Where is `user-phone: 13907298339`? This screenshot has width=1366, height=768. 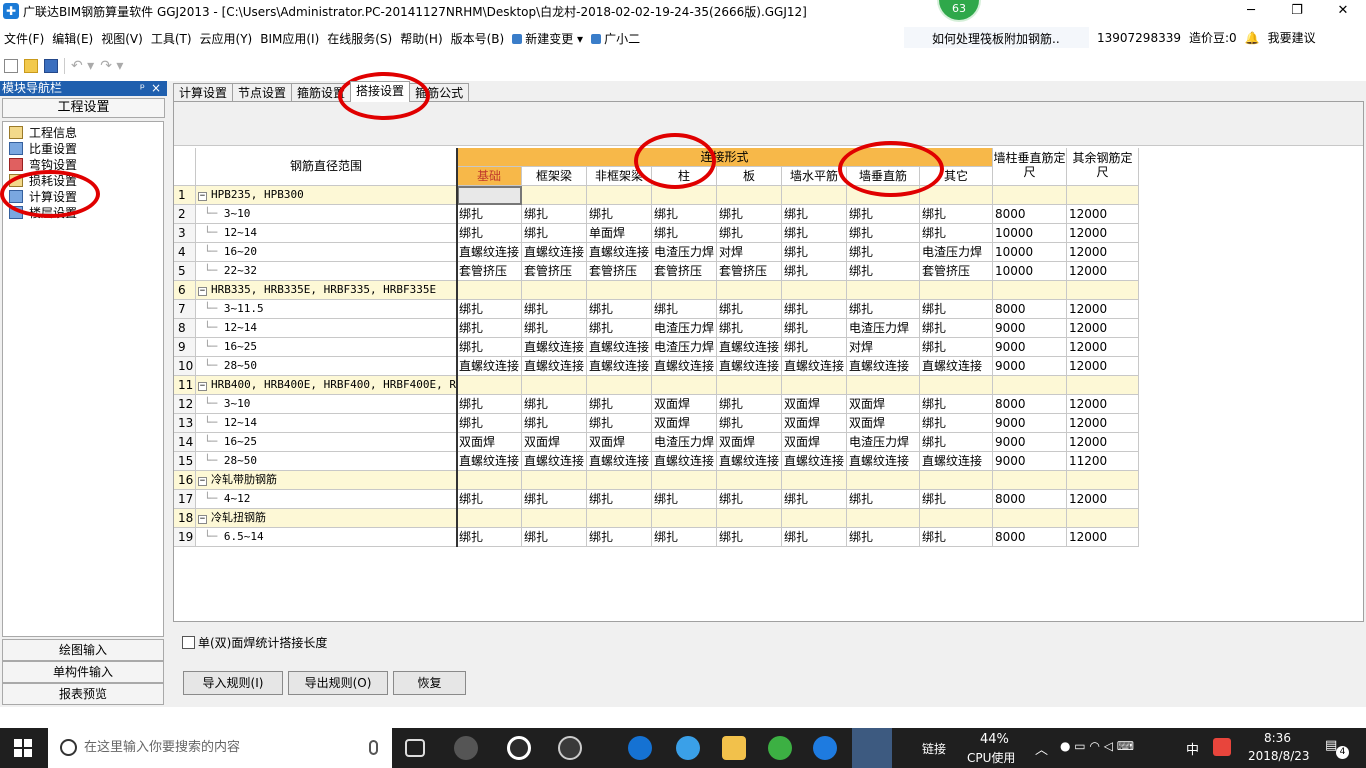
user-phone: 13907298339 is located at coordinates (1139, 38).